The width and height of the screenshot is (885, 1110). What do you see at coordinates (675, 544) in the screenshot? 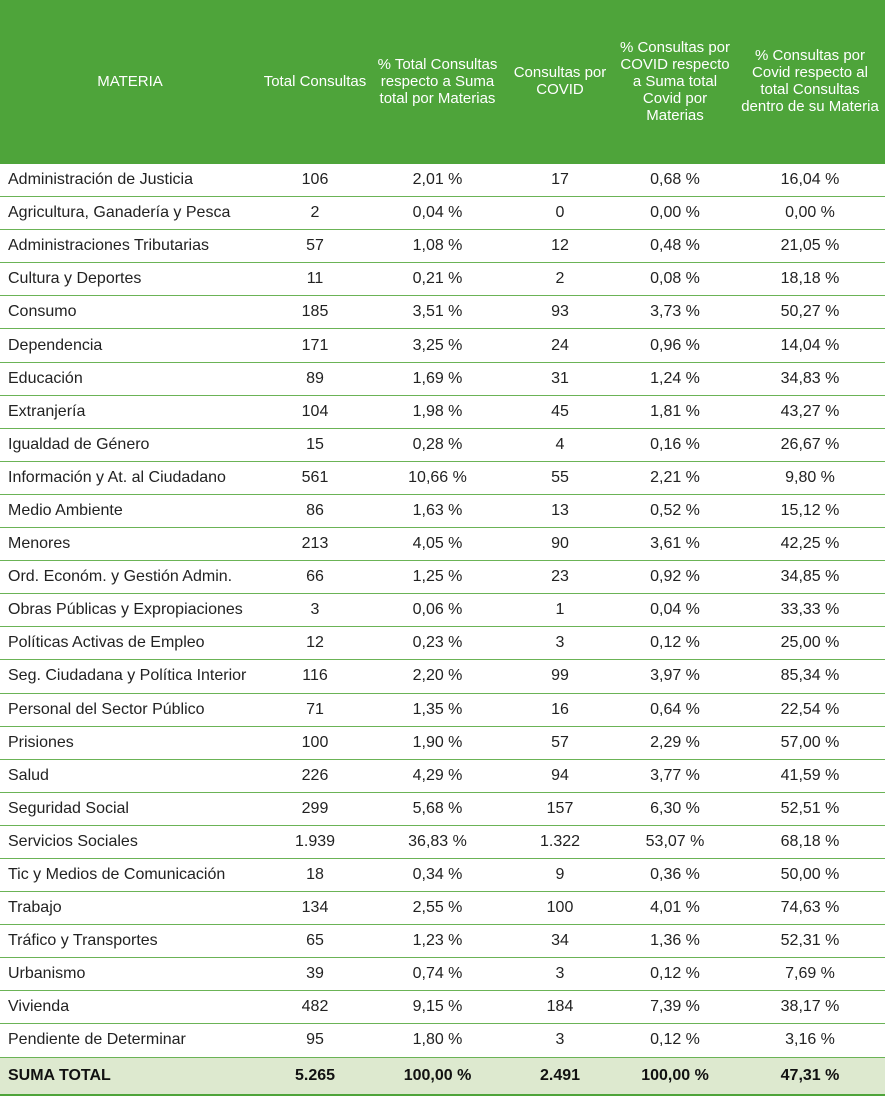
I see `pct-covid-cell: 3,61 %` at bounding box center [675, 544].